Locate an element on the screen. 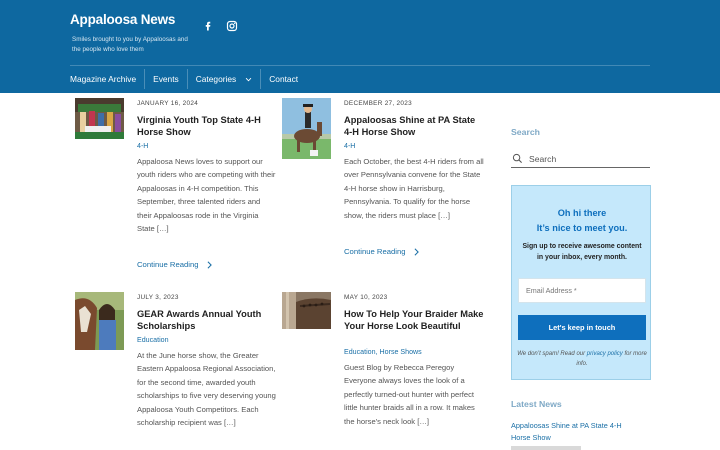 The image size is (720, 450). post-title: GEAR Awards Annual Youth Scholarships is located at coordinates (207, 320).